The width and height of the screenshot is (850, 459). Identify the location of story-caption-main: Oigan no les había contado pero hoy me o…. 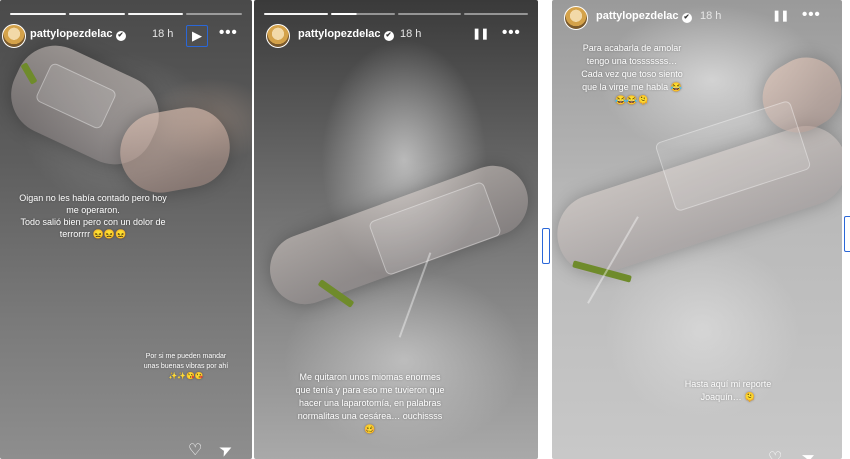
(93, 216).